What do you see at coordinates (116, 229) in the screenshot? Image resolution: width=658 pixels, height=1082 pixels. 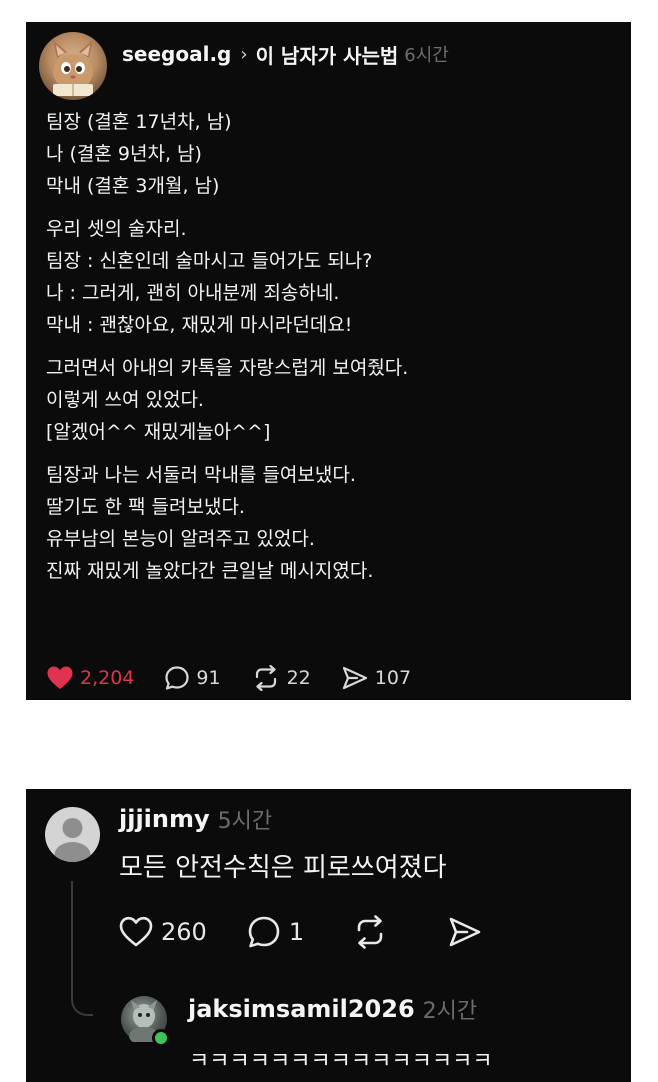 I see `post-line: 우리 셋의 술자리.` at bounding box center [116, 229].